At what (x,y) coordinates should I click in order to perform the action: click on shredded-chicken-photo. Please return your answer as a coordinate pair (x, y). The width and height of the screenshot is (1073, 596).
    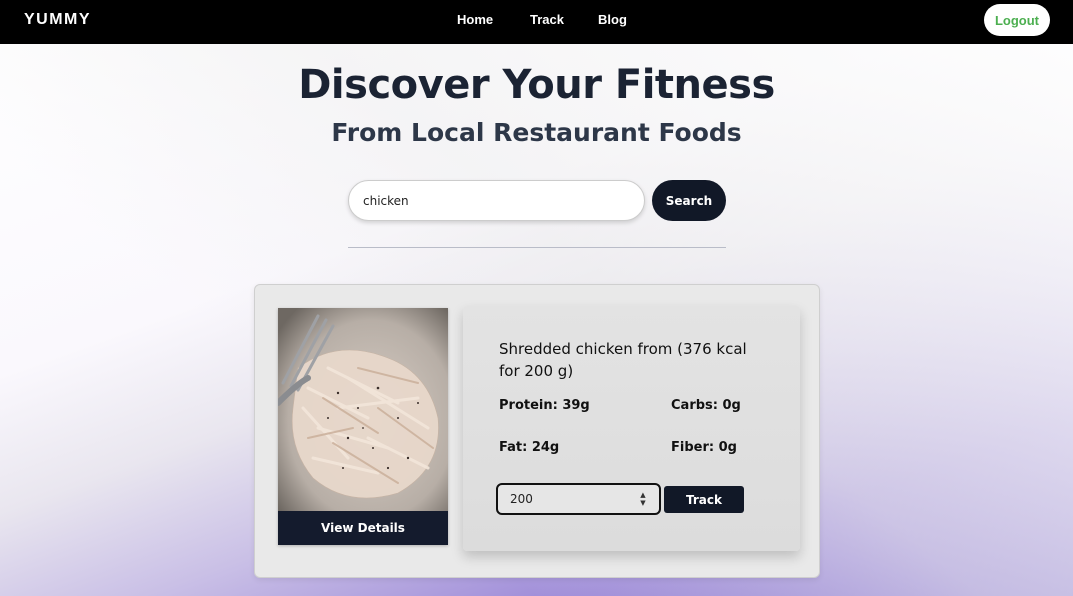
    Looking at the image, I should click on (363, 409).